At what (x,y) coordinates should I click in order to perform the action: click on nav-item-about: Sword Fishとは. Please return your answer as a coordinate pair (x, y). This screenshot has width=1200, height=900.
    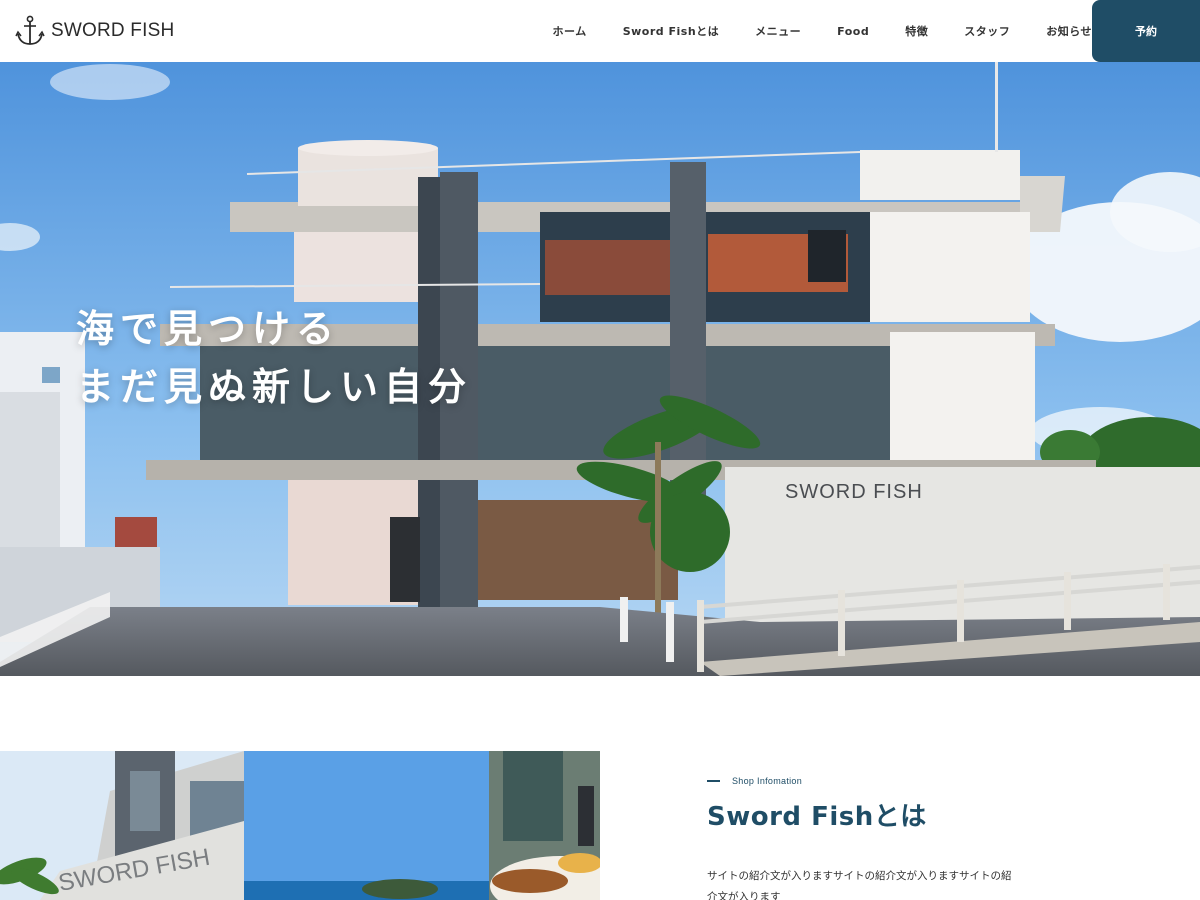
    Looking at the image, I should click on (671, 31).